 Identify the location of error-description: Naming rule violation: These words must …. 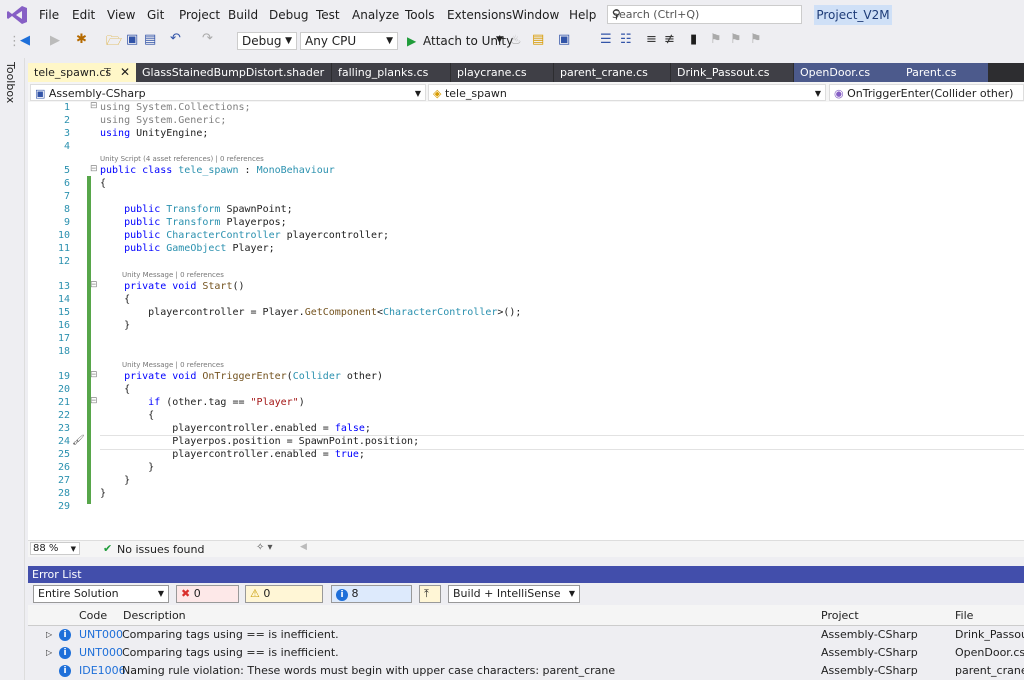
(369, 670).